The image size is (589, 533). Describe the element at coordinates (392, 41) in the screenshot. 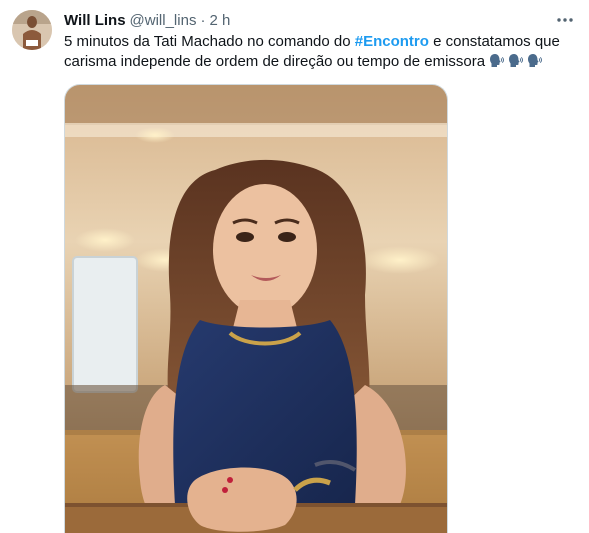

I see `hashtag-link: #Encontro` at that location.